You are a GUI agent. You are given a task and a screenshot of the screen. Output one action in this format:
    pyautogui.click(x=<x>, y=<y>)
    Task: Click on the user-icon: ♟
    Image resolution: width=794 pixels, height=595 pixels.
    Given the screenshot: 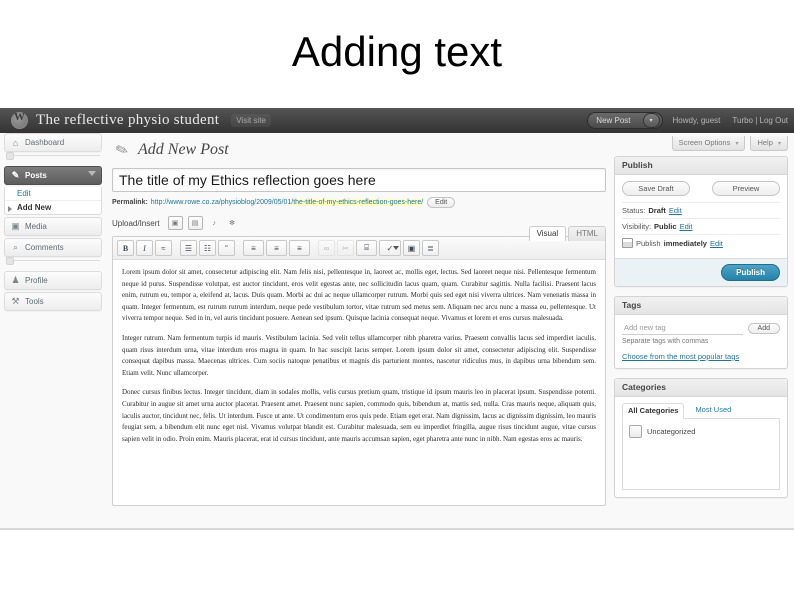 What is the action you would take?
    pyautogui.click(x=15, y=280)
    